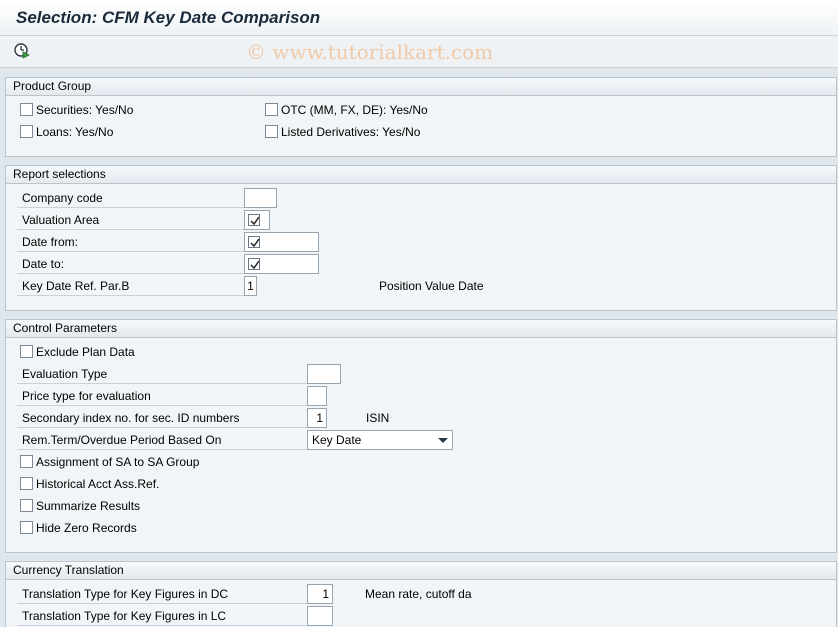  I want to click on exclude-plan-data-checkbox, so click(26, 351).